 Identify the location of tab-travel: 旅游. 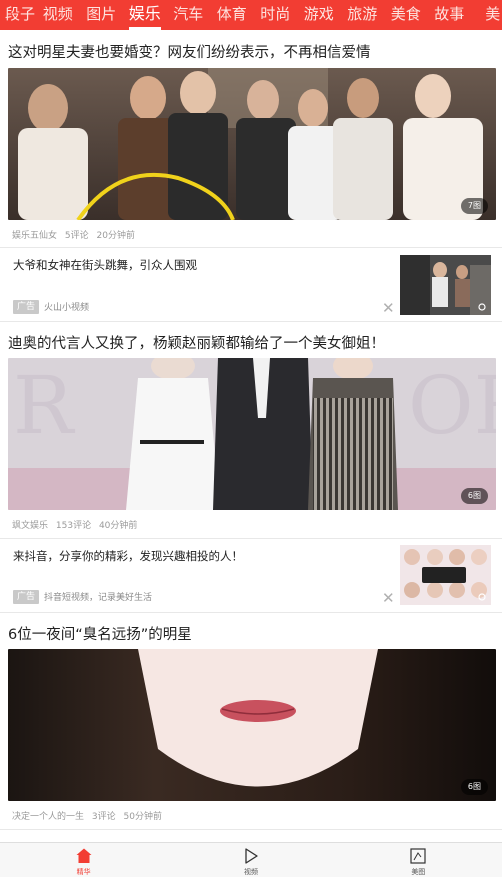
(363, 15).